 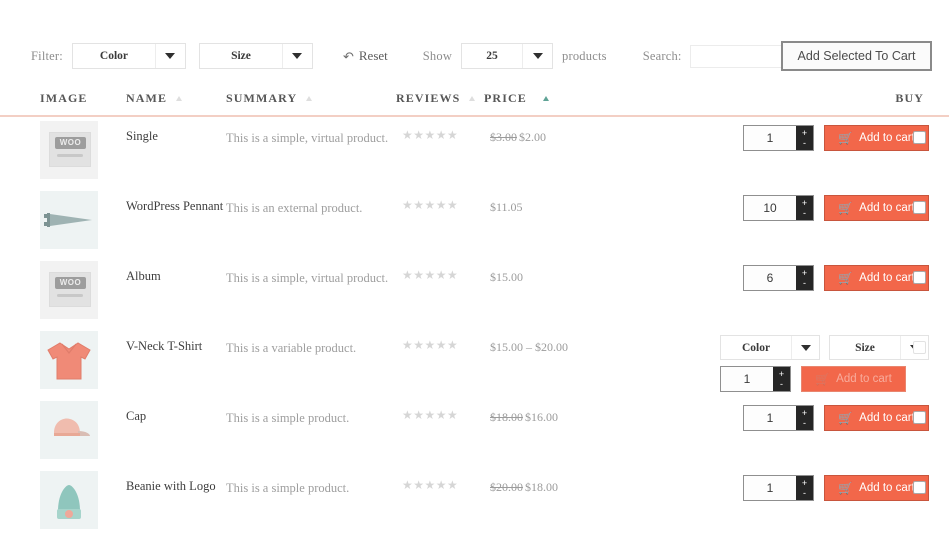 I want to click on filter-select-size: Size, so click(x=255, y=56).